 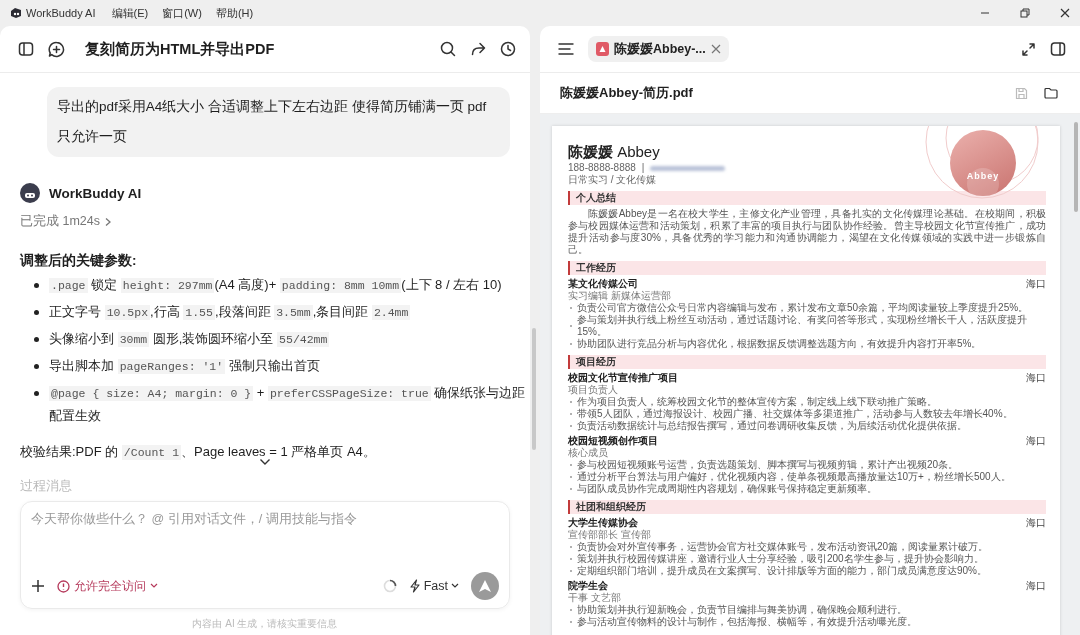 I want to click on role-text: 宣传部部长 宣传部, so click(x=610, y=535).